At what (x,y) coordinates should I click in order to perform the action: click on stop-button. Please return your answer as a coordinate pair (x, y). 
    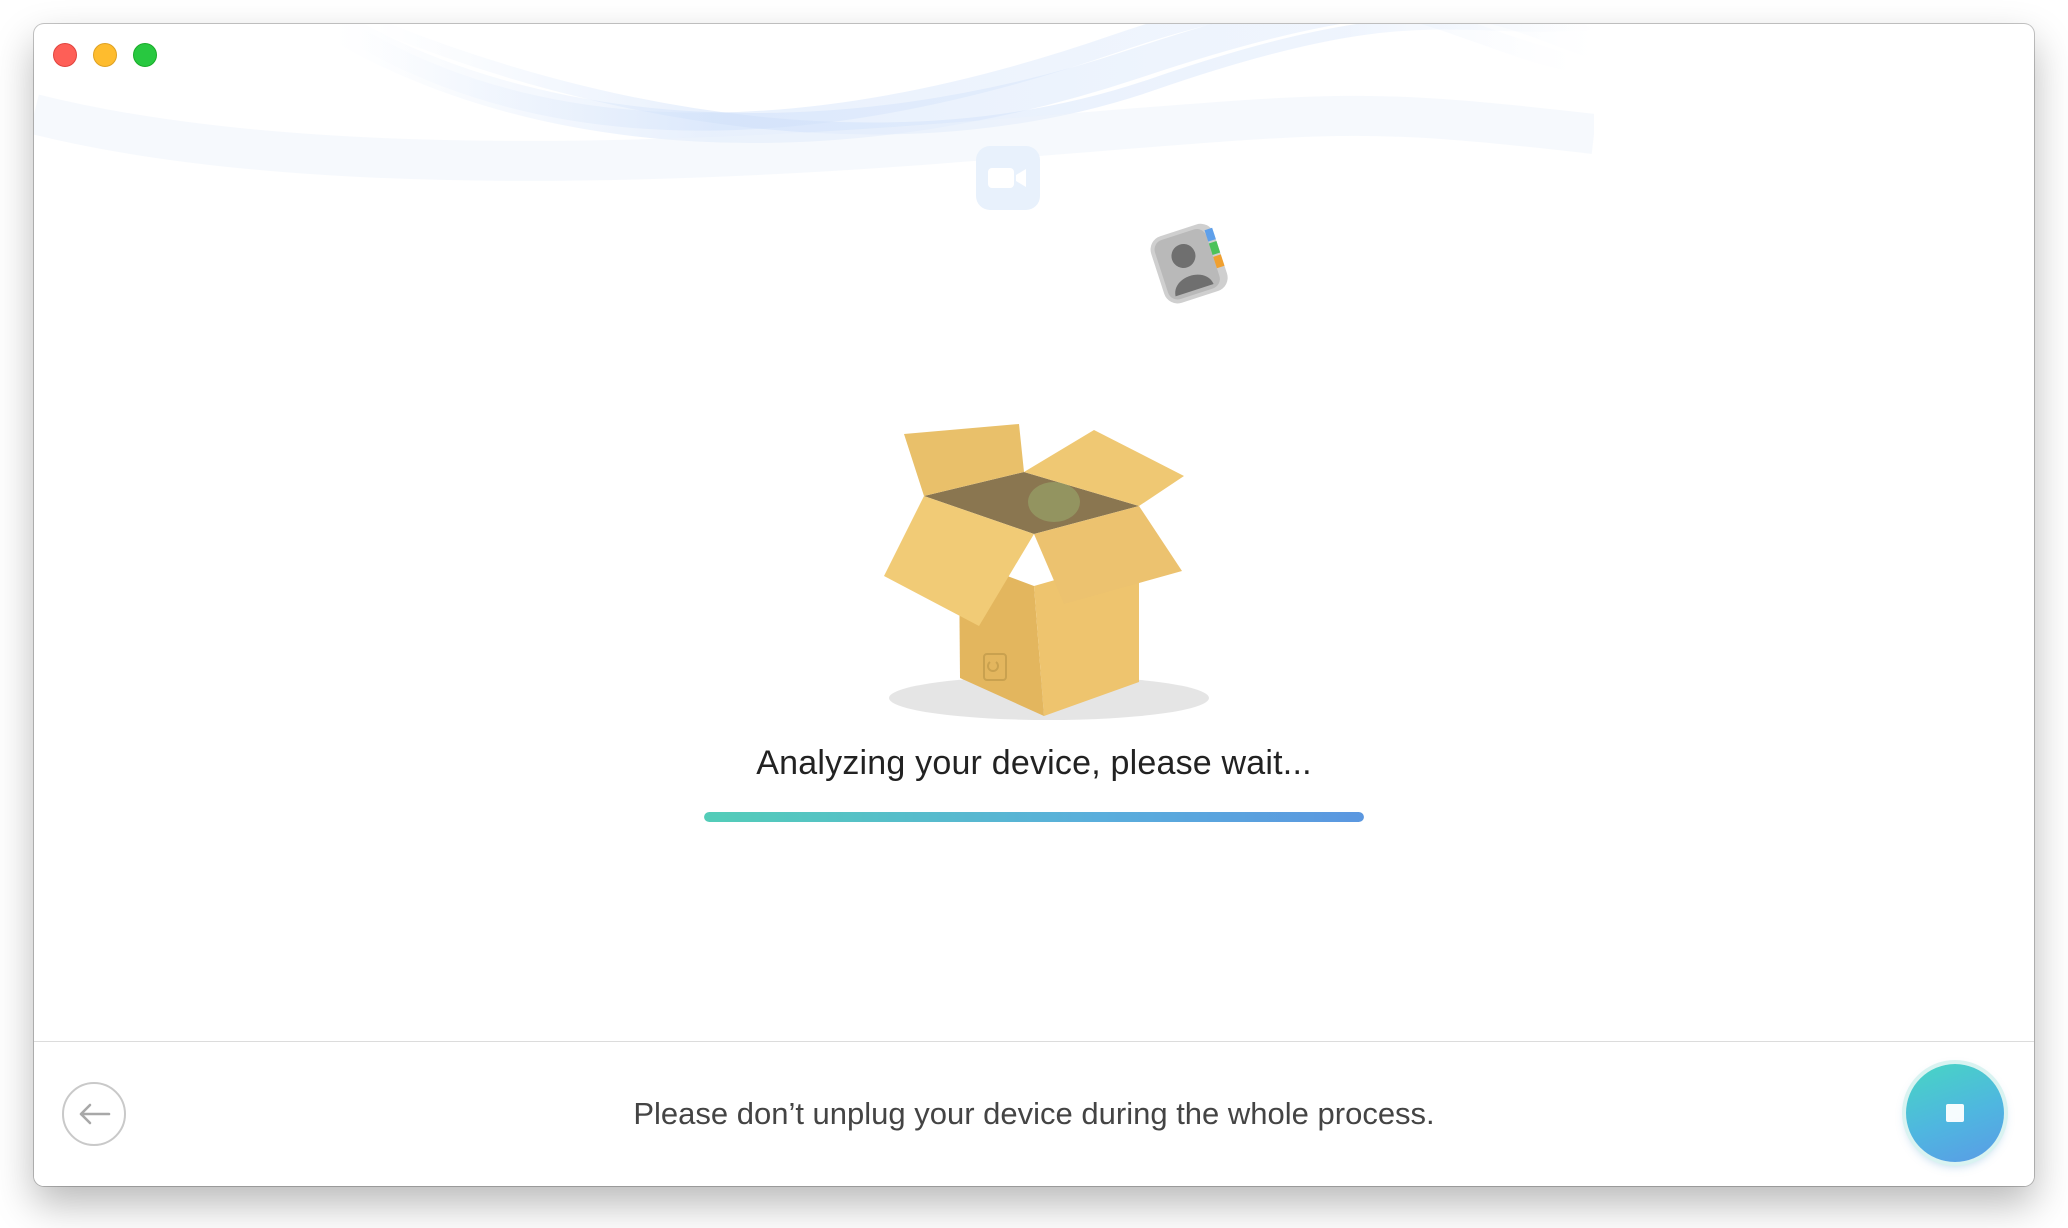
    Looking at the image, I should click on (1955, 1113).